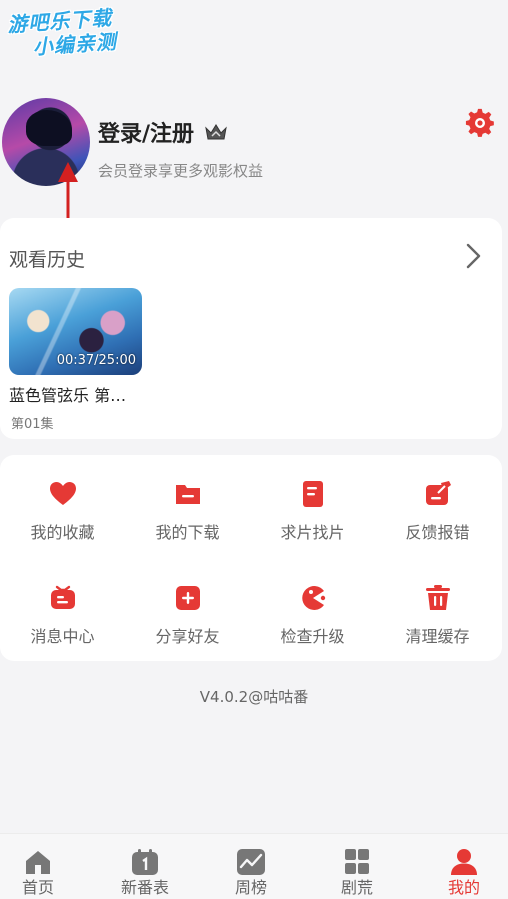 The width and height of the screenshot is (508, 899). Describe the element at coordinates (75, 331) in the screenshot. I see `history-thumbnail: 00:37/25:00` at that location.